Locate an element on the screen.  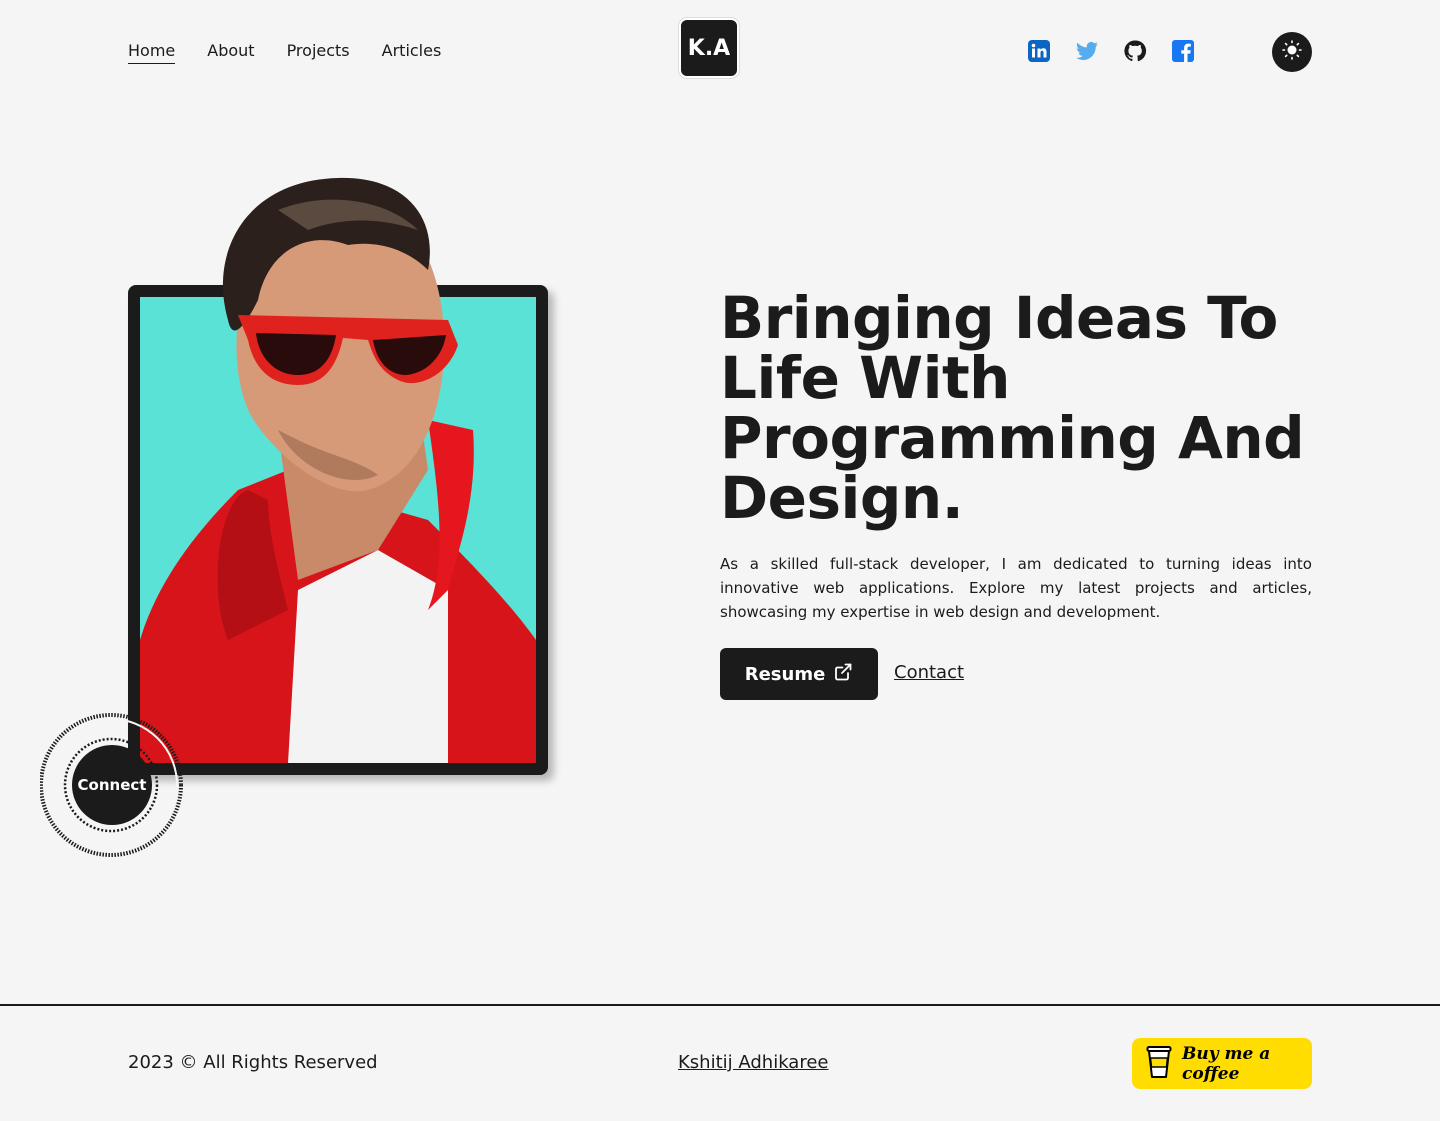
external-link-icon is located at coordinates (843, 674).